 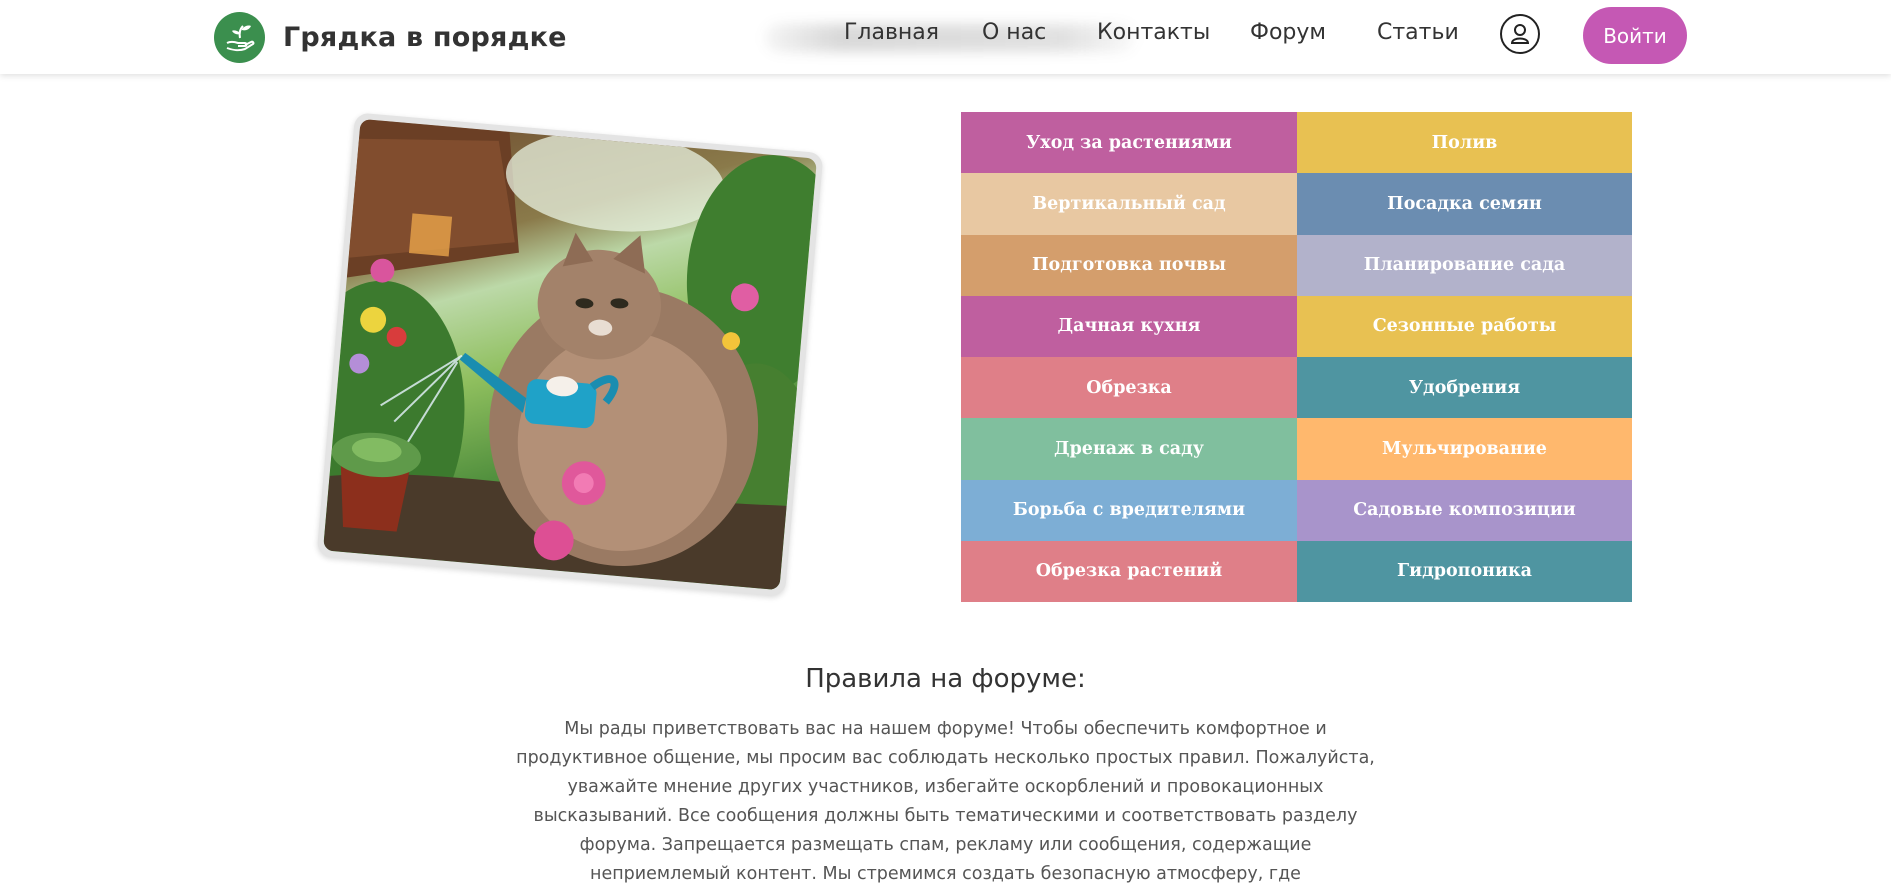 What do you see at coordinates (1418, 32) in the screenshot?
I see `nav-item-articles: Статьи` at bounding box center [1418, 32].